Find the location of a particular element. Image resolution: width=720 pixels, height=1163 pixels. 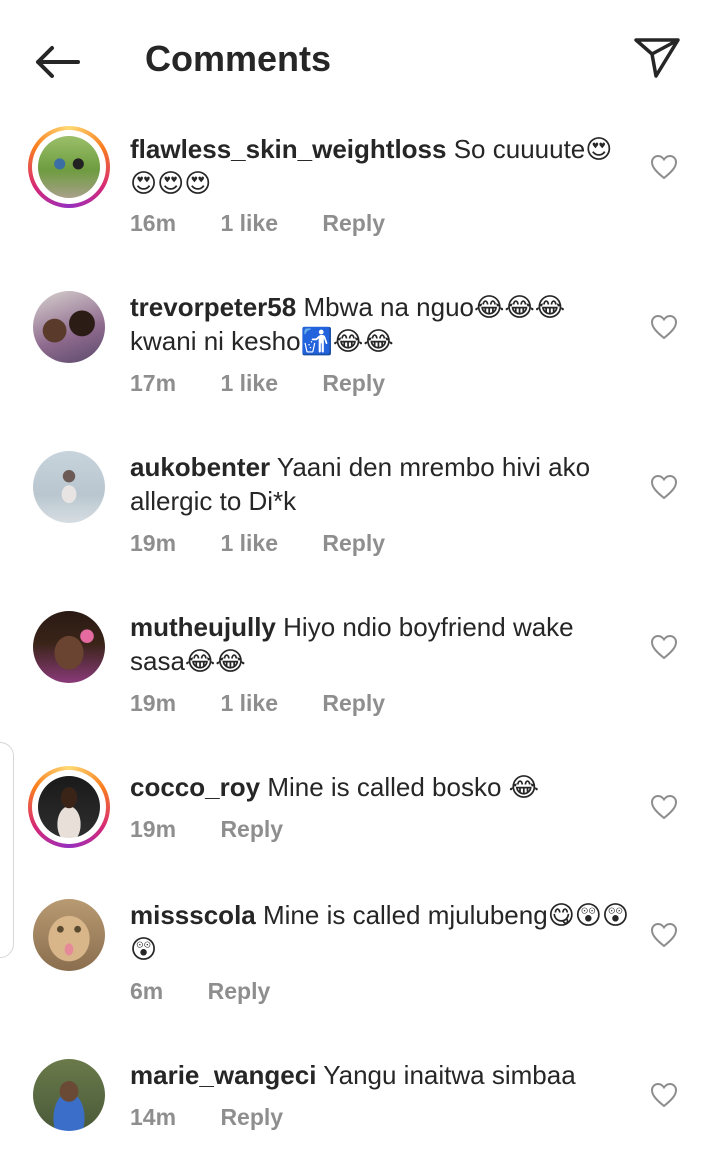

page-title: Comments is located at coordinates (238, 58).